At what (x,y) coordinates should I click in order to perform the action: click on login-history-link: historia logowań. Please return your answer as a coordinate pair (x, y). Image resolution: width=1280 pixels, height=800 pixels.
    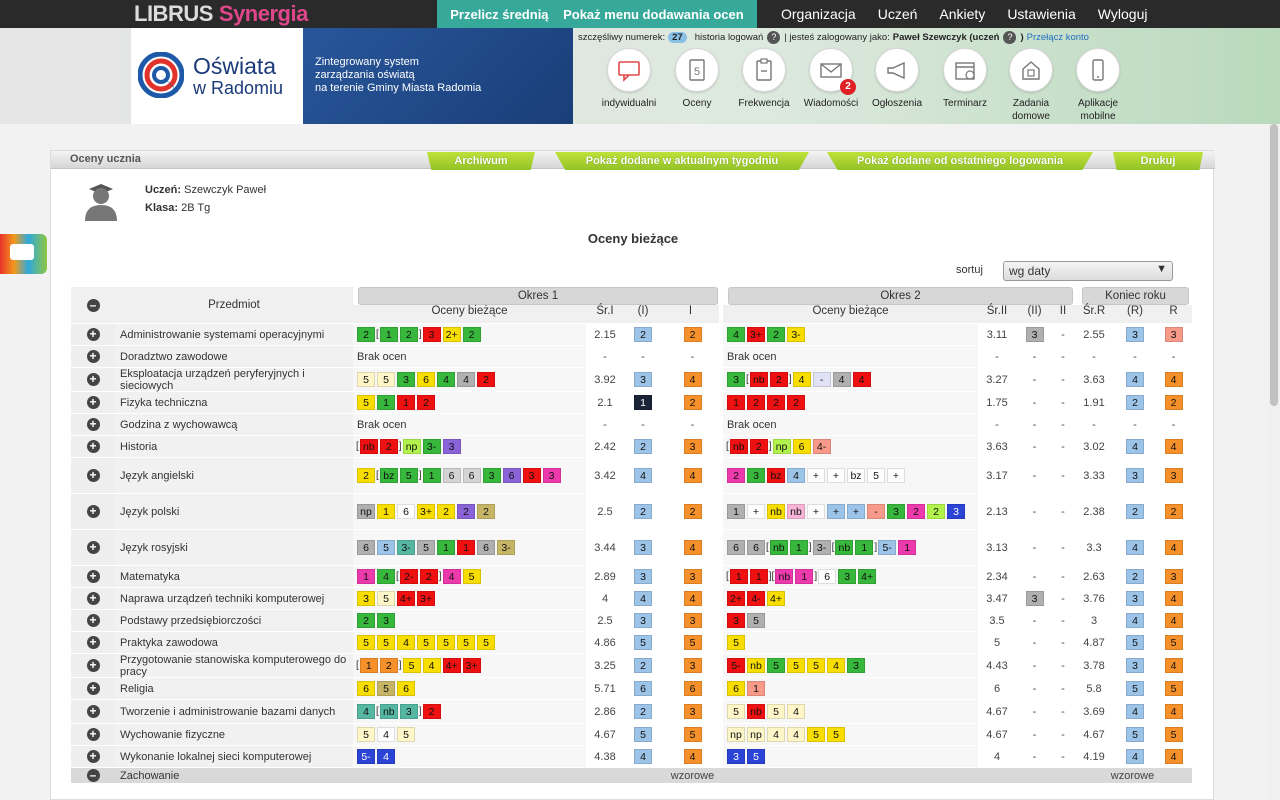
    Looking at the image, I should click on (729, 37).